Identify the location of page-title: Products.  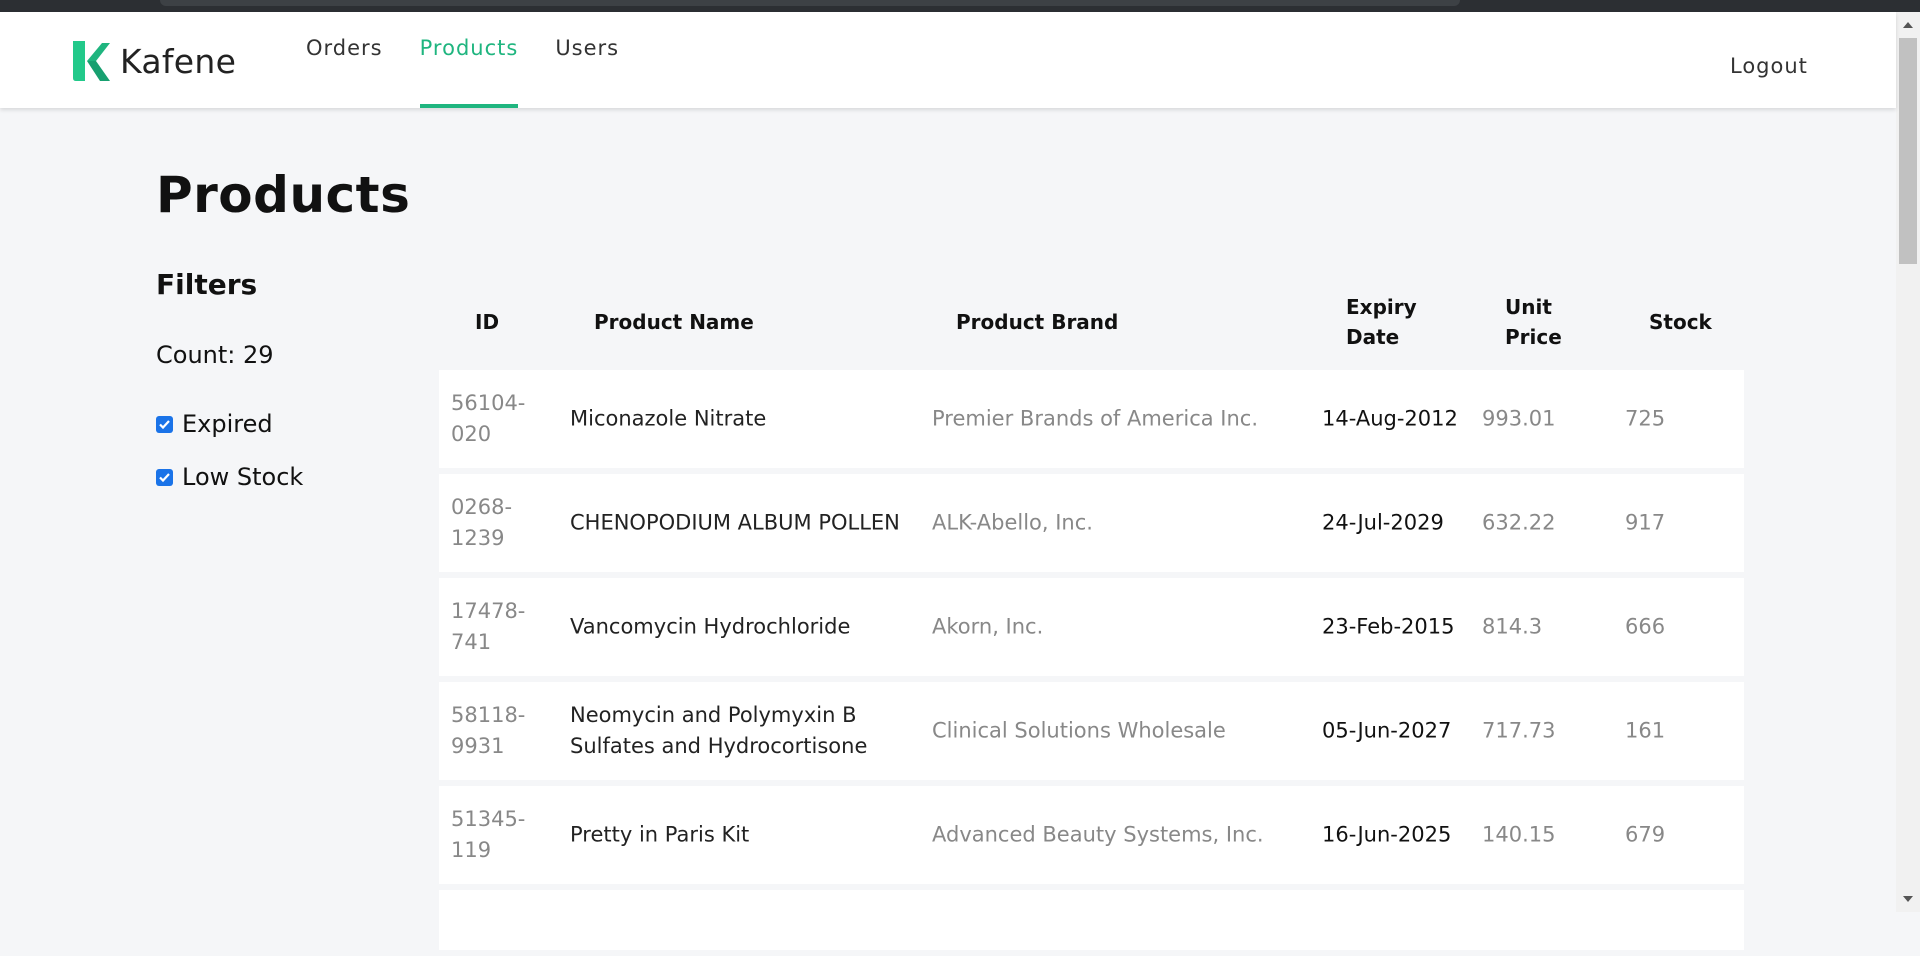
(283, 195).